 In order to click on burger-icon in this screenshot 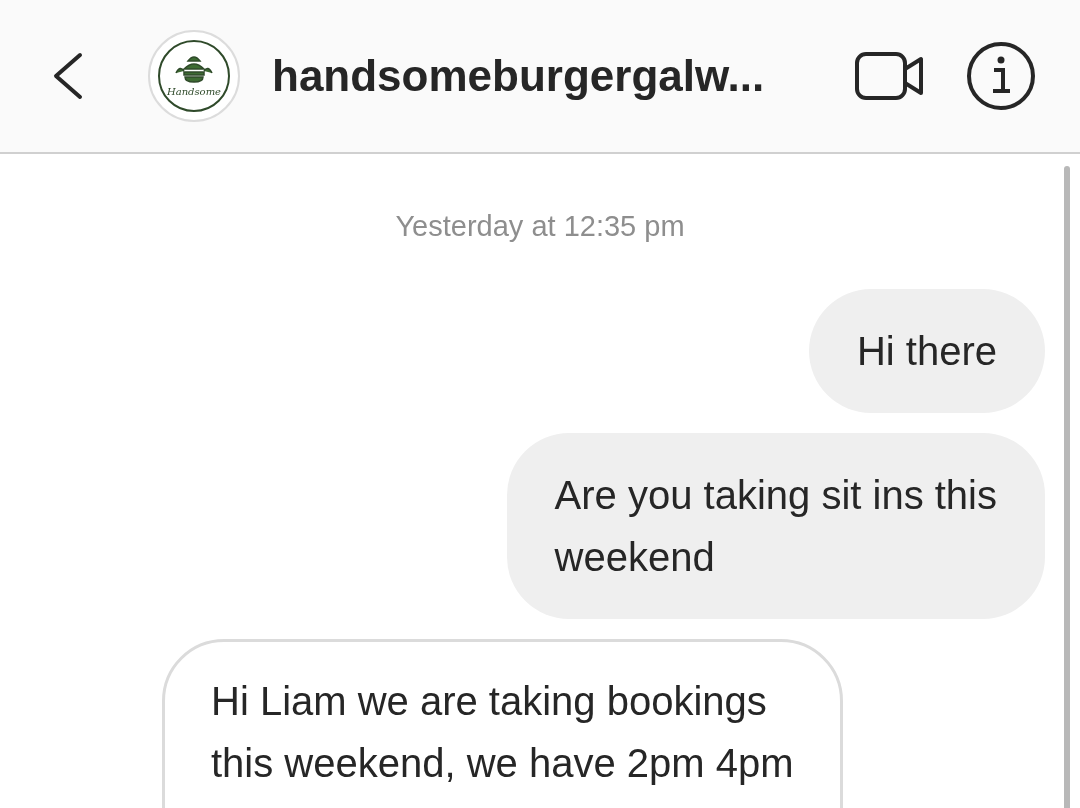, I will do `click(194, 70)`.